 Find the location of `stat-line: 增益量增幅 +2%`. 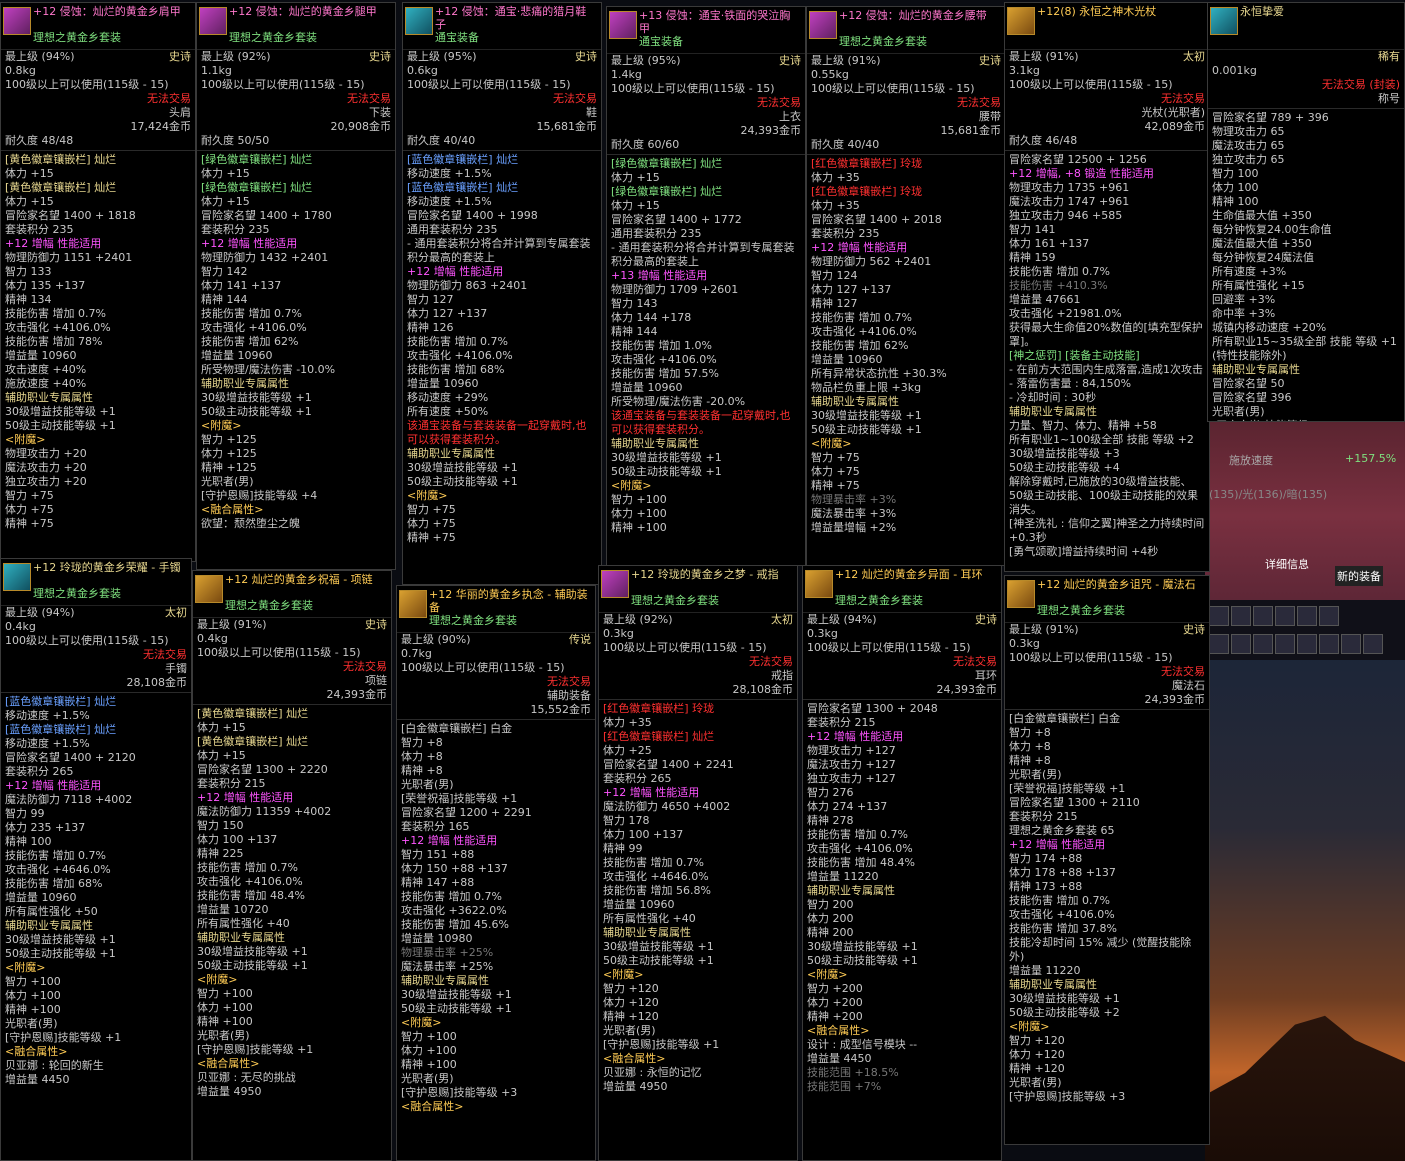

stat-line: 增益量增幅 +2% is located at coordinates (906, 528).